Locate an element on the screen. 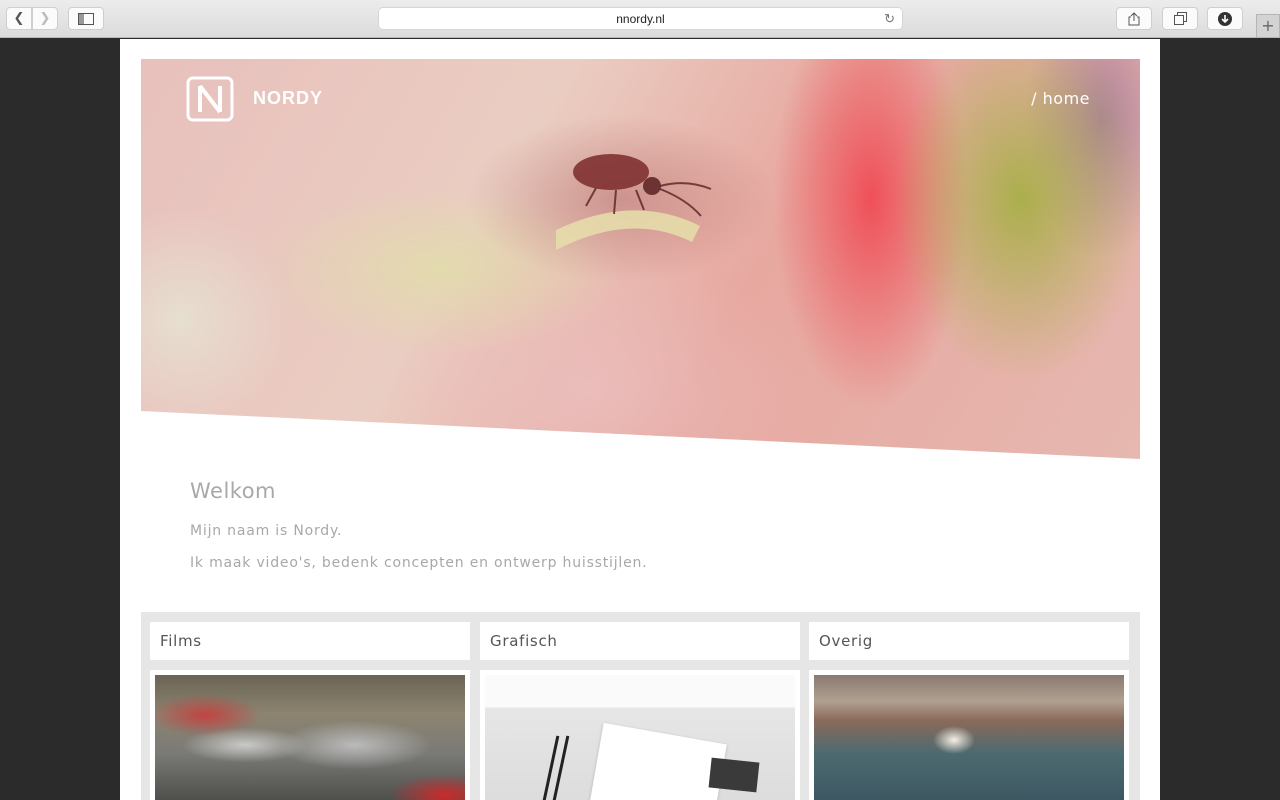  category-card-grafisch is located at coordinates (640, 735).